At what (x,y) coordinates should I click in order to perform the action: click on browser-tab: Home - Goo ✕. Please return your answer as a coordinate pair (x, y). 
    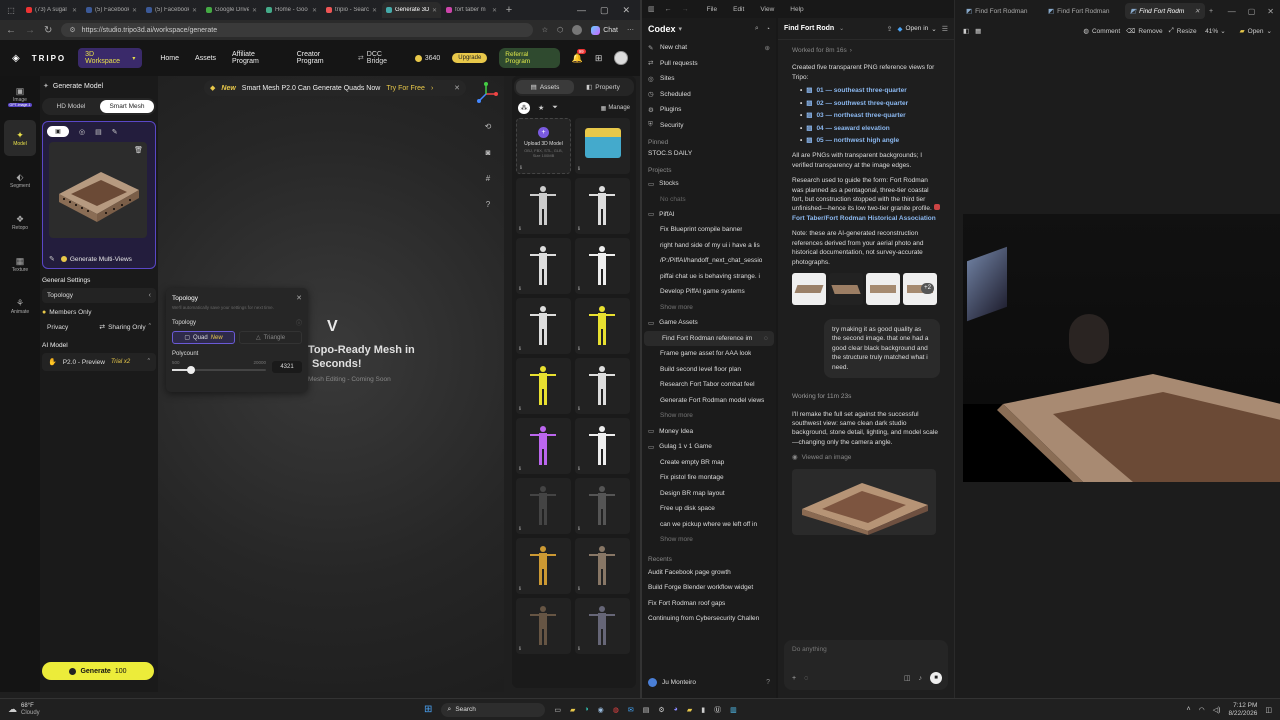
    Looking at the image, I should click on (291, 10).